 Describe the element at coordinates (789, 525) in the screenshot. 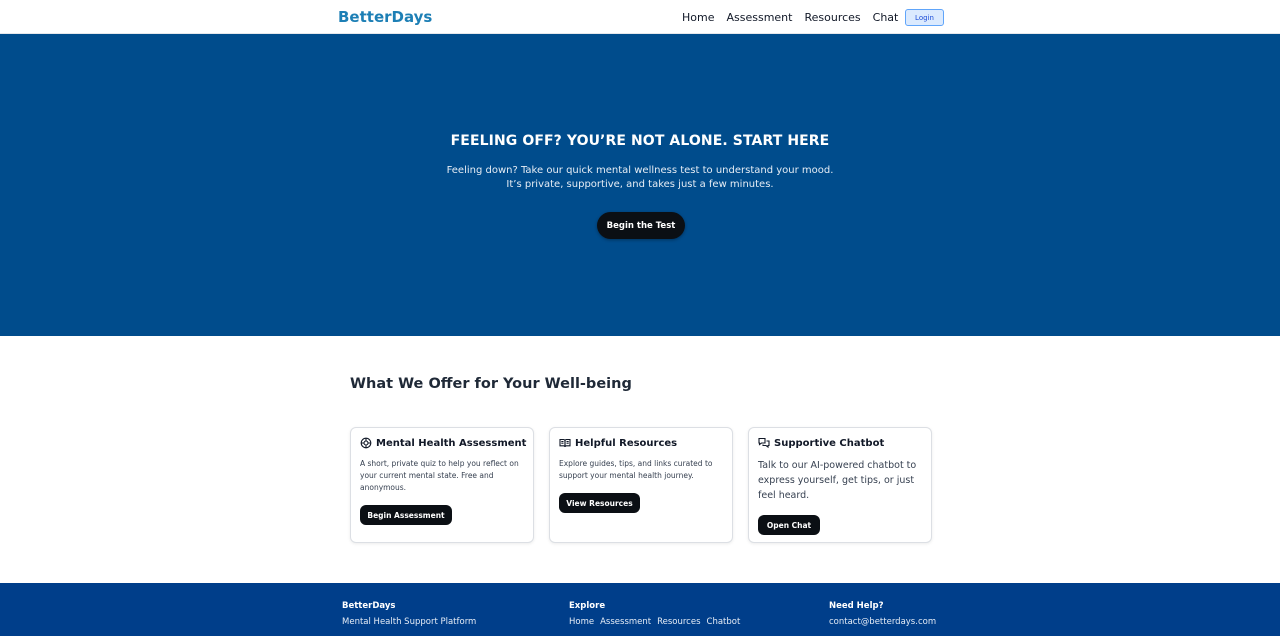

I see `open-chat-button: Open Chat` at that location.